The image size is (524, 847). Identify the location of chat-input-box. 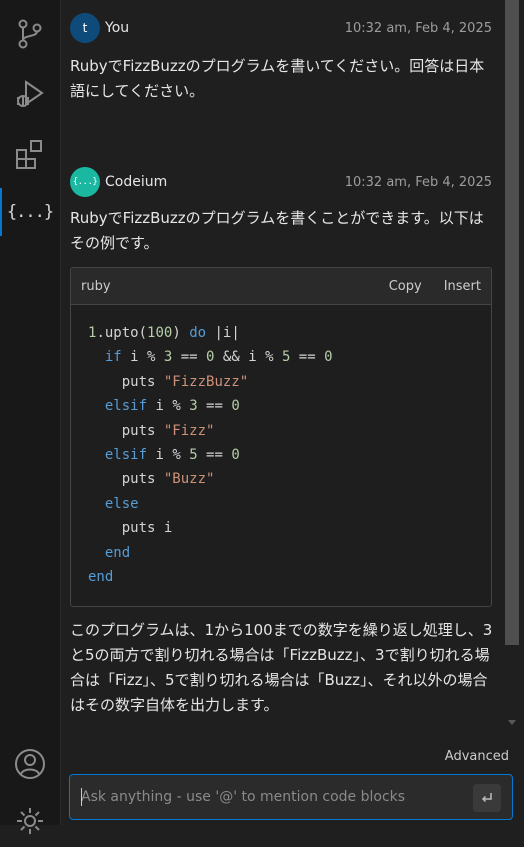
(291, 797).